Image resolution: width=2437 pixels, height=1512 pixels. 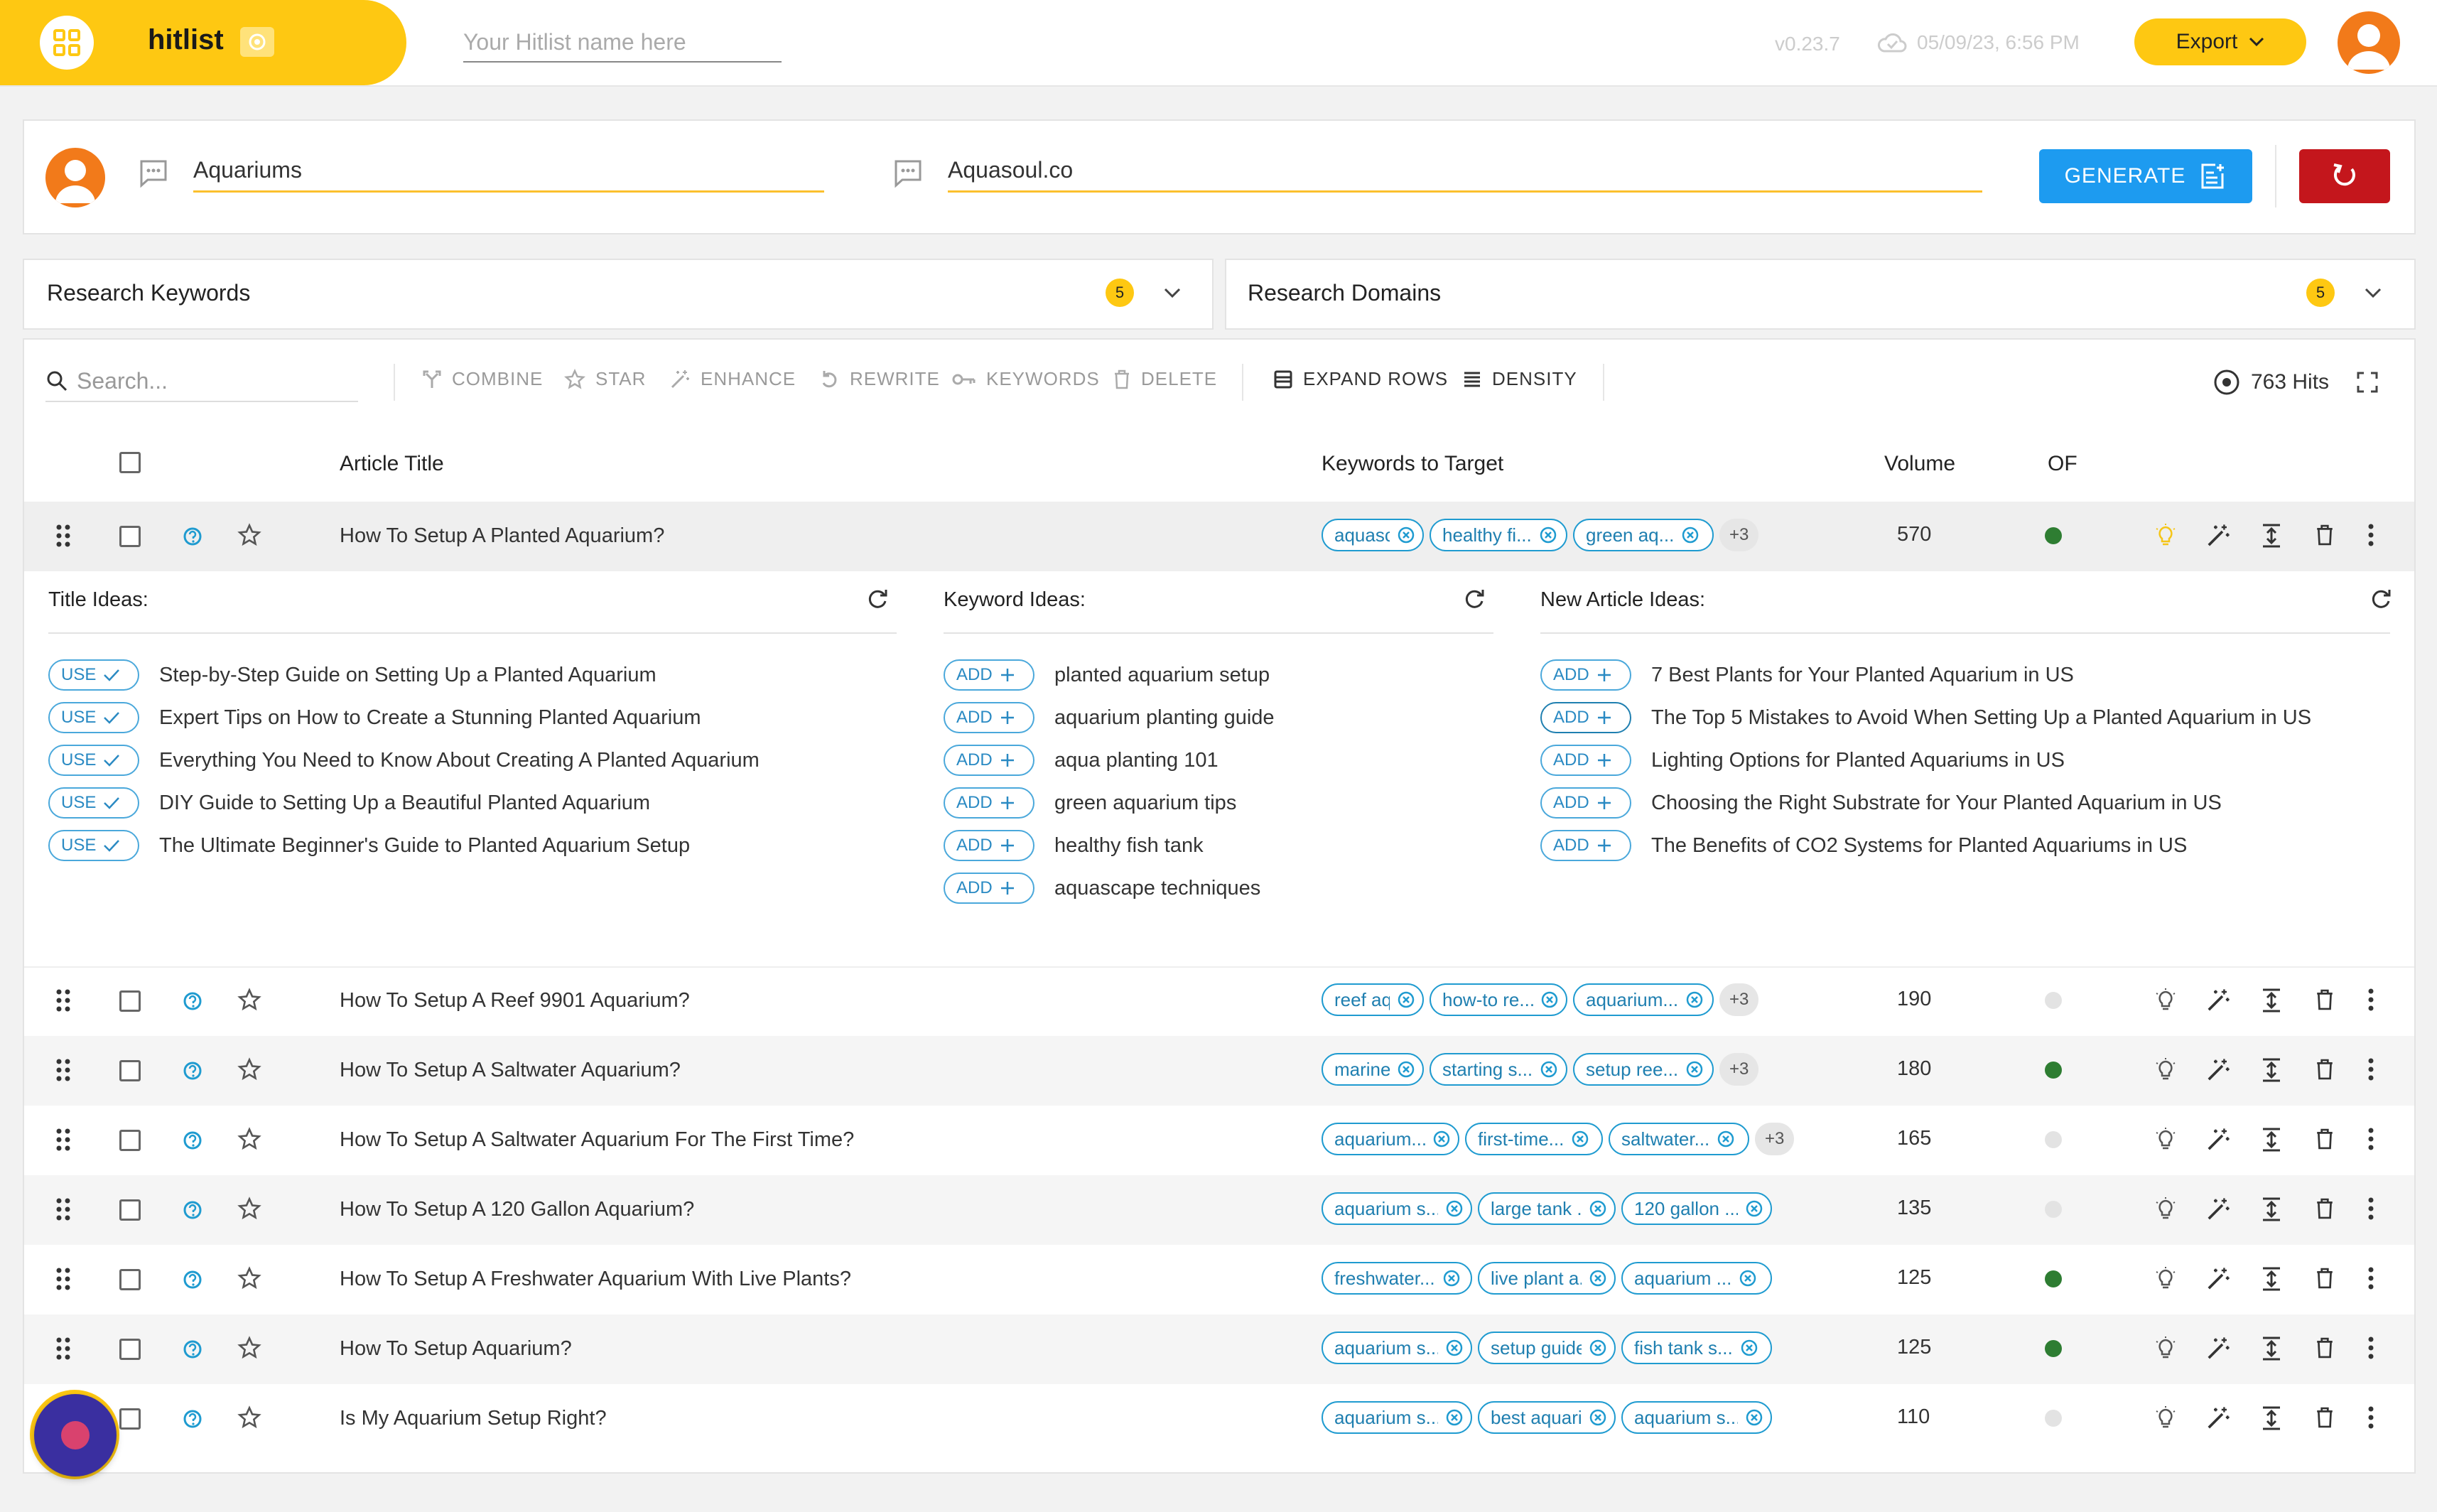 What do you see at coordinates (879, 379) in the screenshot?
I see `rewrite-button: REWRITE` at bounding box center [879, 379].